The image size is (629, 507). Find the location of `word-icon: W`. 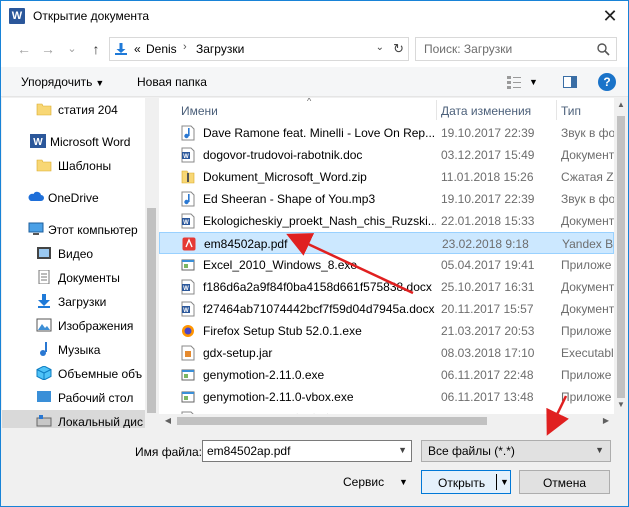

word-icon: W is located at coordinates (38, 141).